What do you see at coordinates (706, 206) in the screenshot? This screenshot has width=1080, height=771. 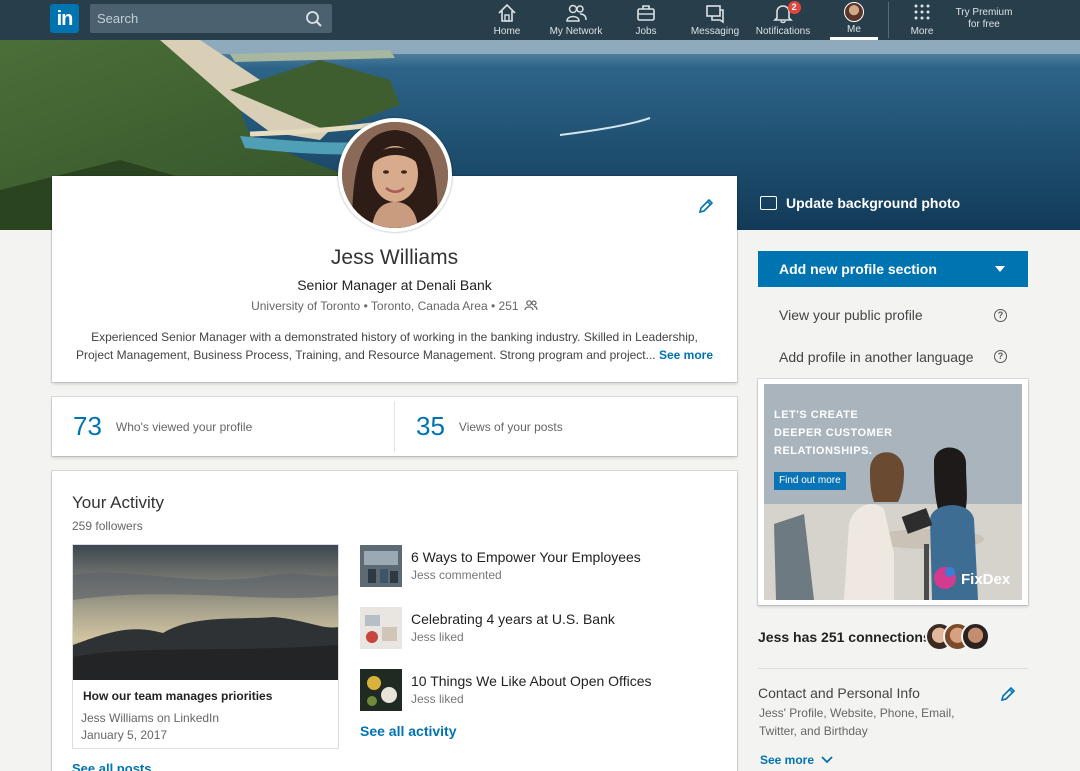 I see `edit-pencil-icon` at bounding box center [706, 206].